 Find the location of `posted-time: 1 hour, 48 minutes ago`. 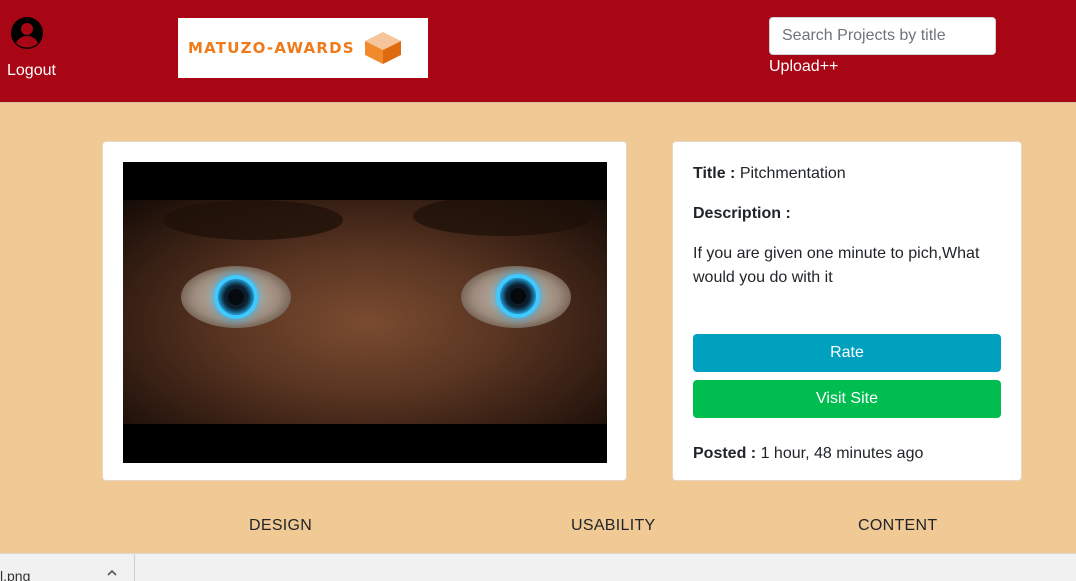

posted-time: 1 hour, 48 minutes ago is located at coordinates (842, 453).